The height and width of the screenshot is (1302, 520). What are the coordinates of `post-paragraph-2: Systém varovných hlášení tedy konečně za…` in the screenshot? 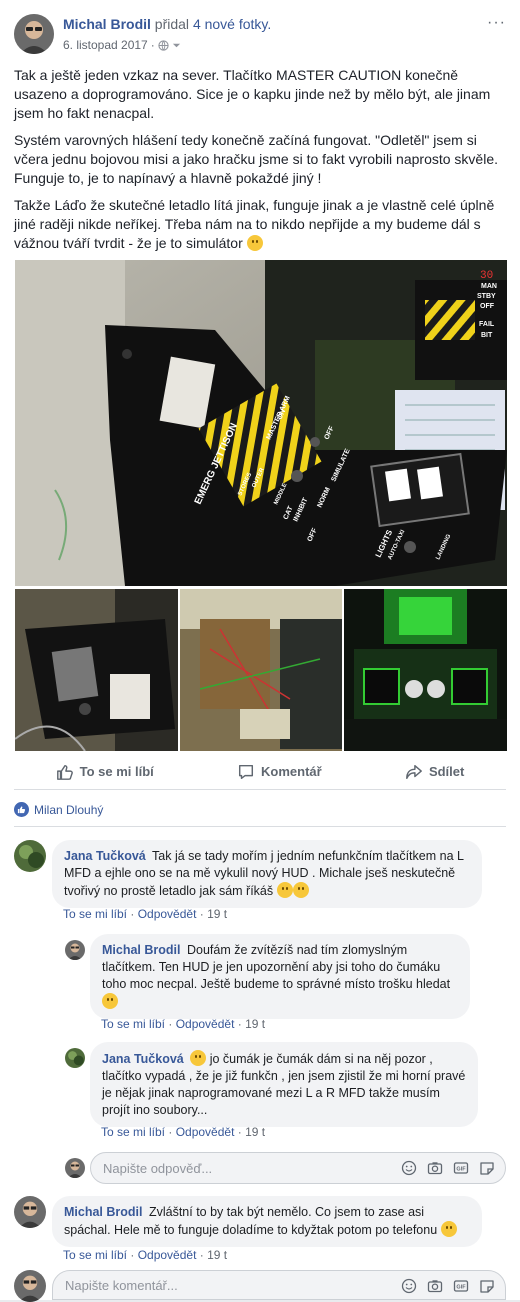 It's located at (256, 159).